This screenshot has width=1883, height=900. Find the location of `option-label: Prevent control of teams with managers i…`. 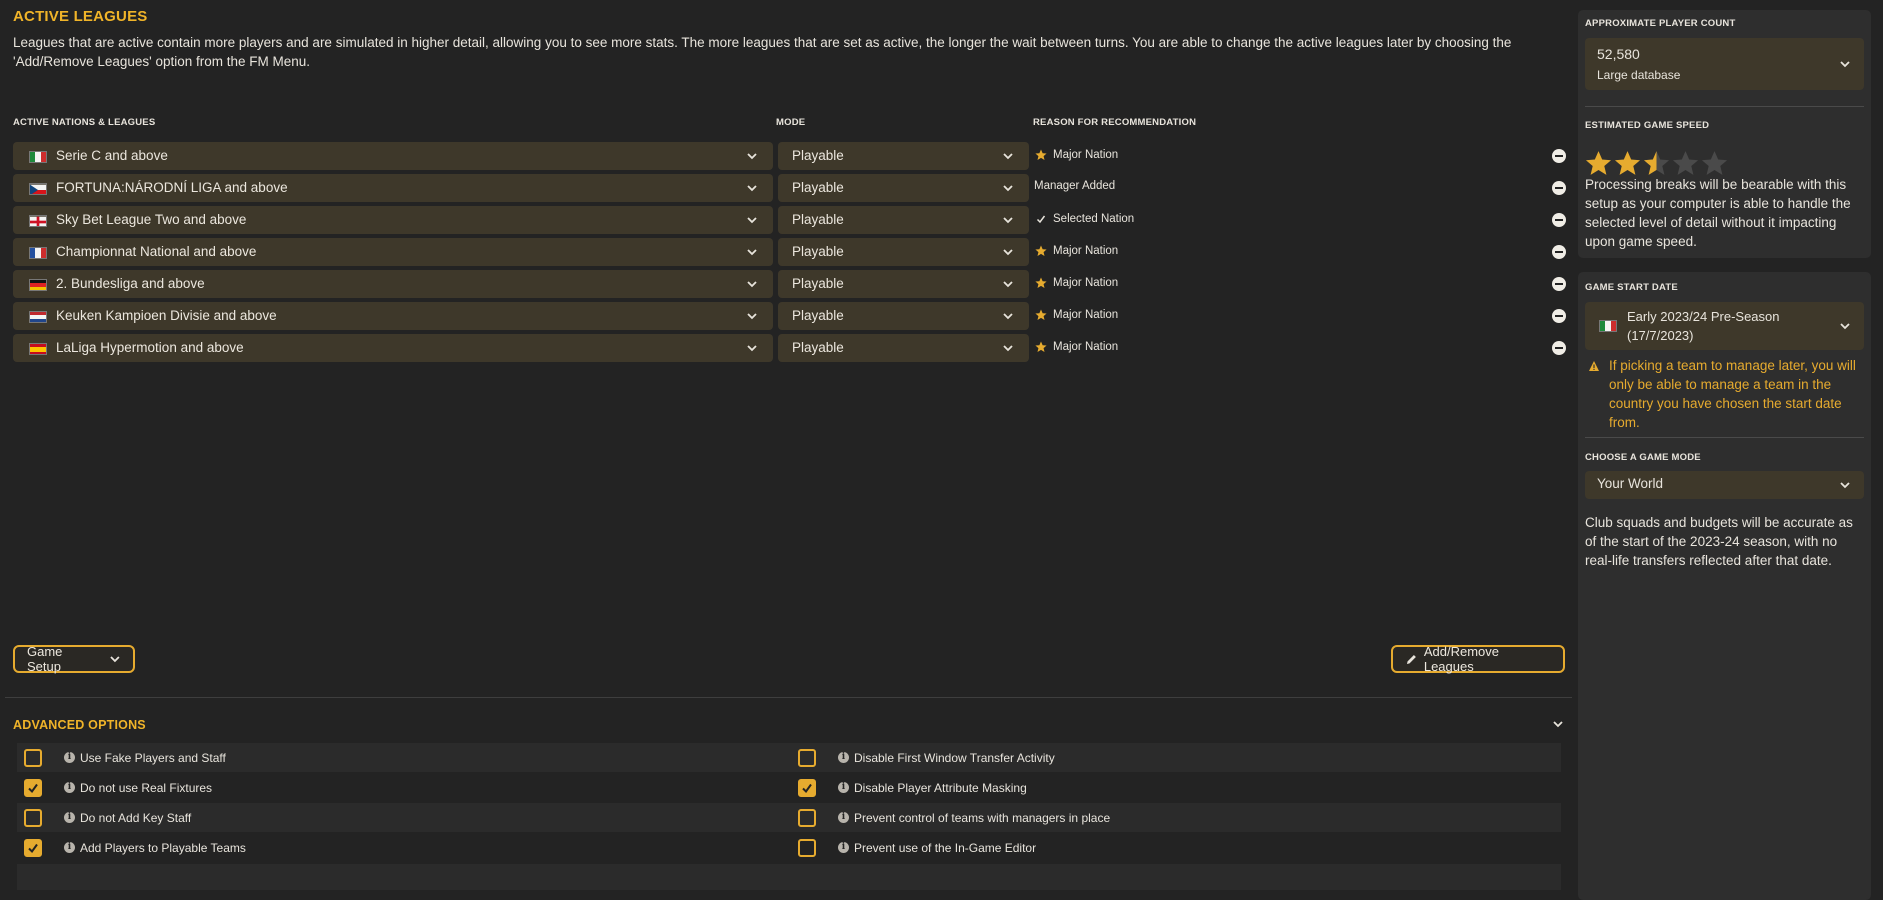

option-label: Prevent control of teams with managers i… is located at coordinates (982, 817).